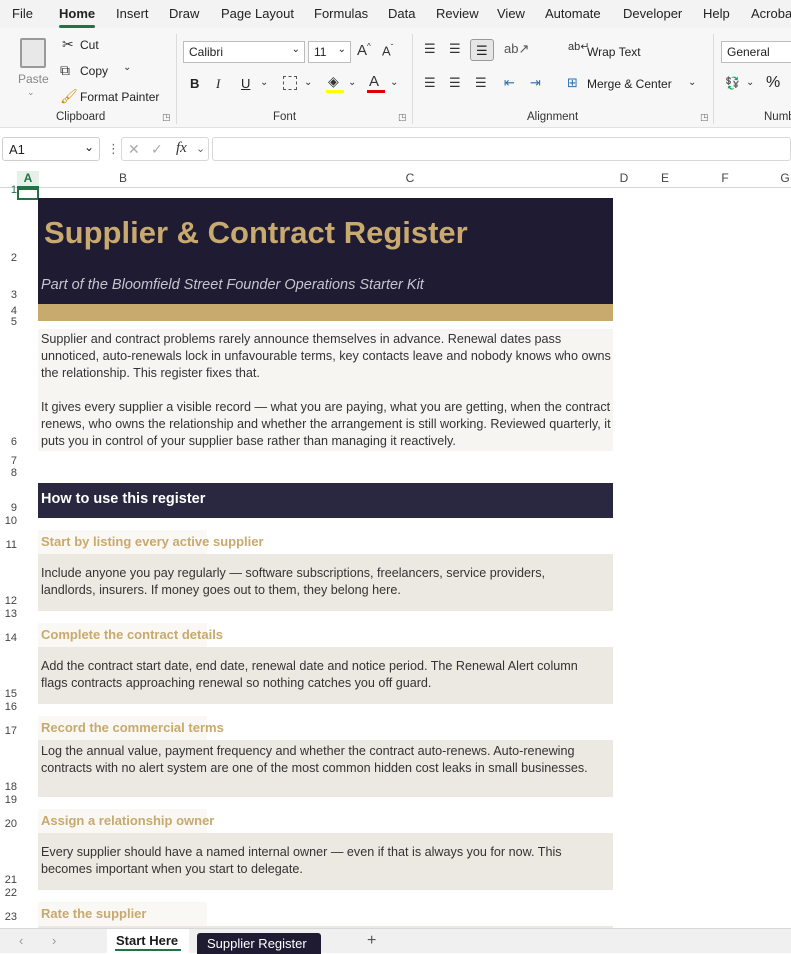 This screenshot has height=954, width=791. I want to click on tab-start-here: Start Here, so click(148, 941).